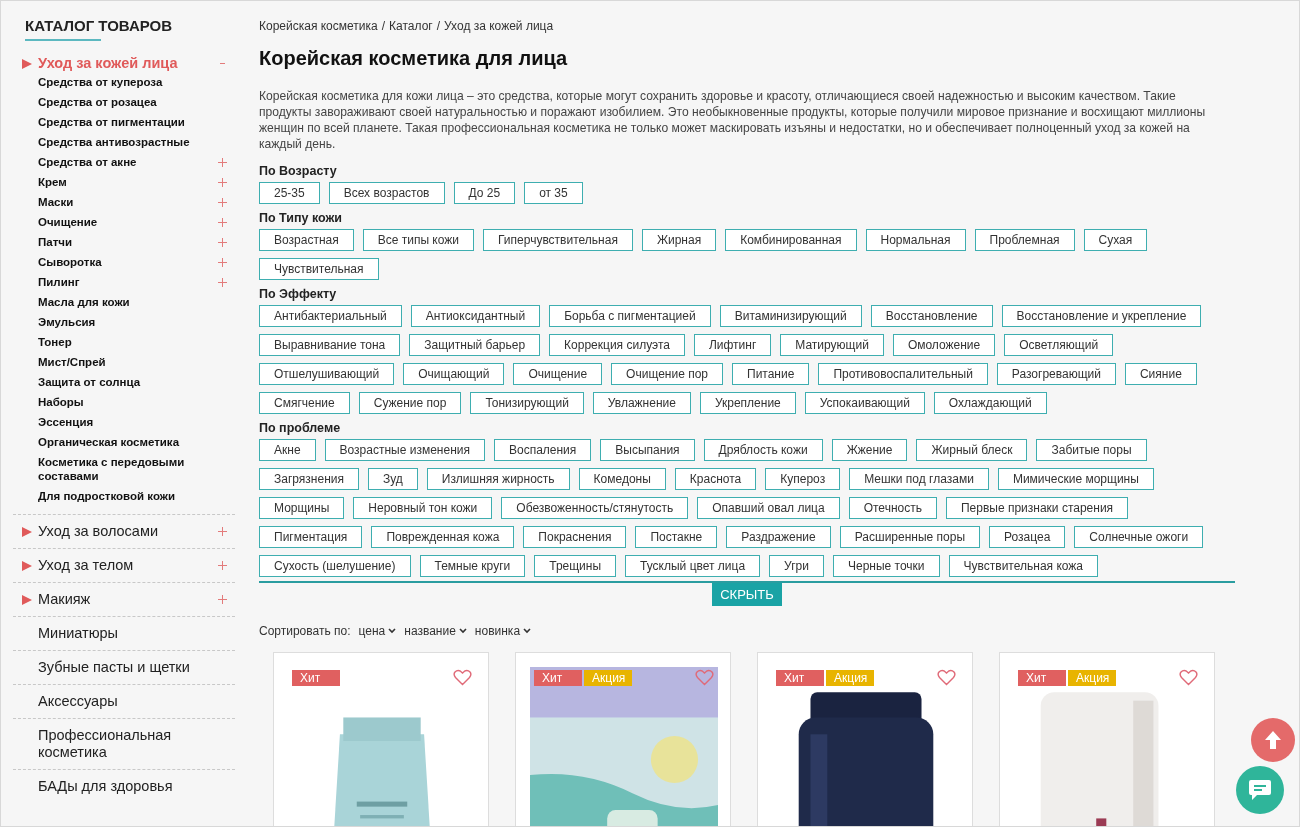 This screenshot has height=827, width=1300. Describe the element at coordinates (1059, 345) in the screenshot. I see `filter-chip: Осветляющий` at that location.